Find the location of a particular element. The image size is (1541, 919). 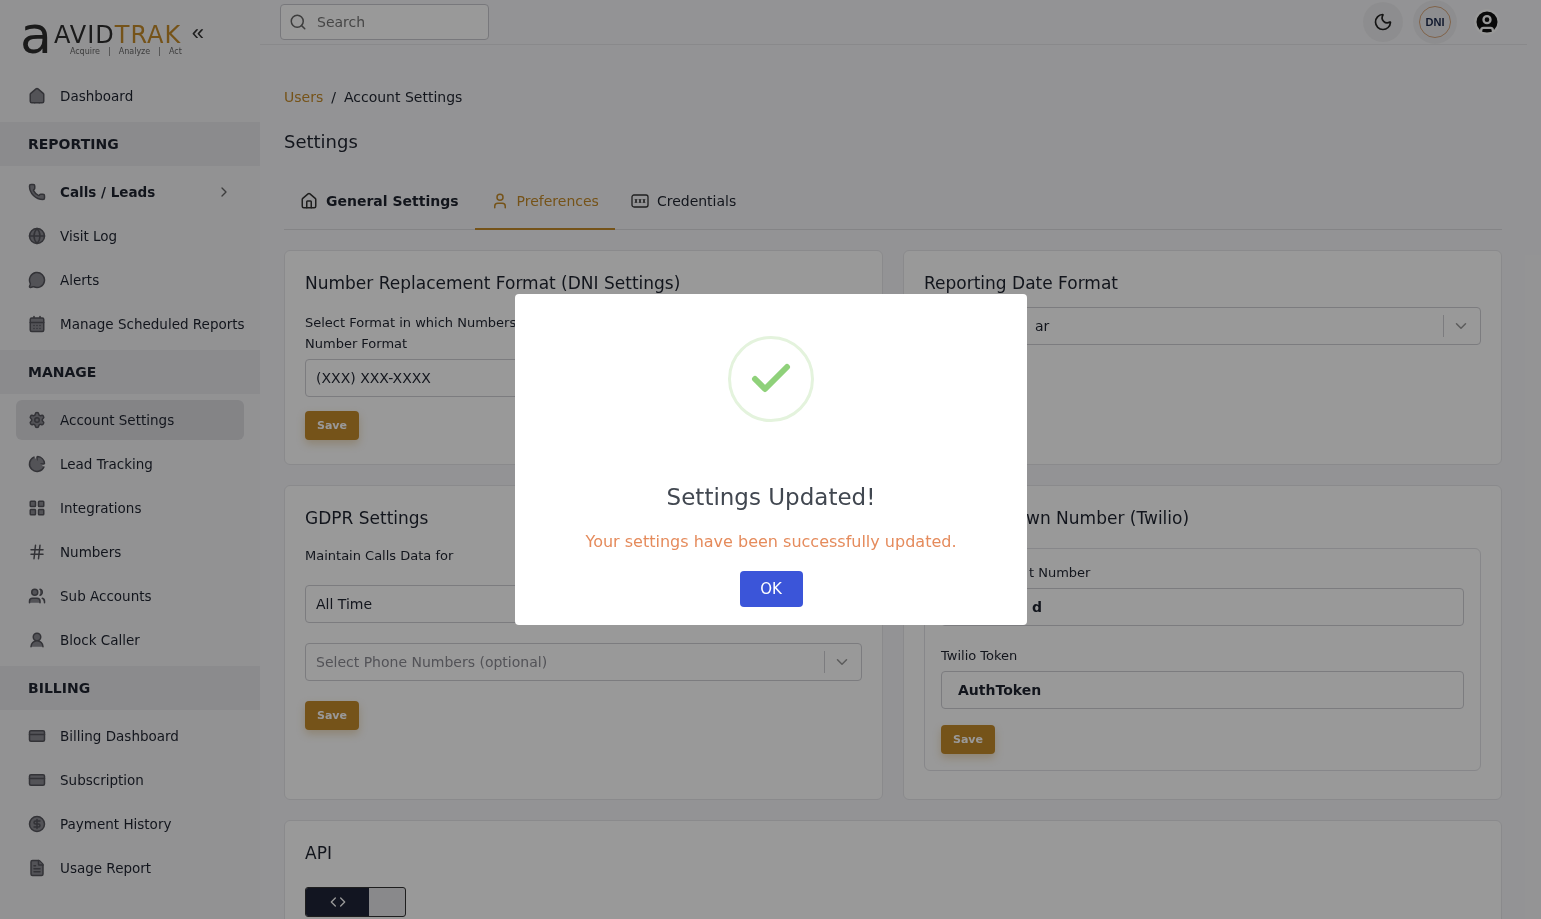

sidebar-item: Lead Tracking is located at coordinates (130, 464).